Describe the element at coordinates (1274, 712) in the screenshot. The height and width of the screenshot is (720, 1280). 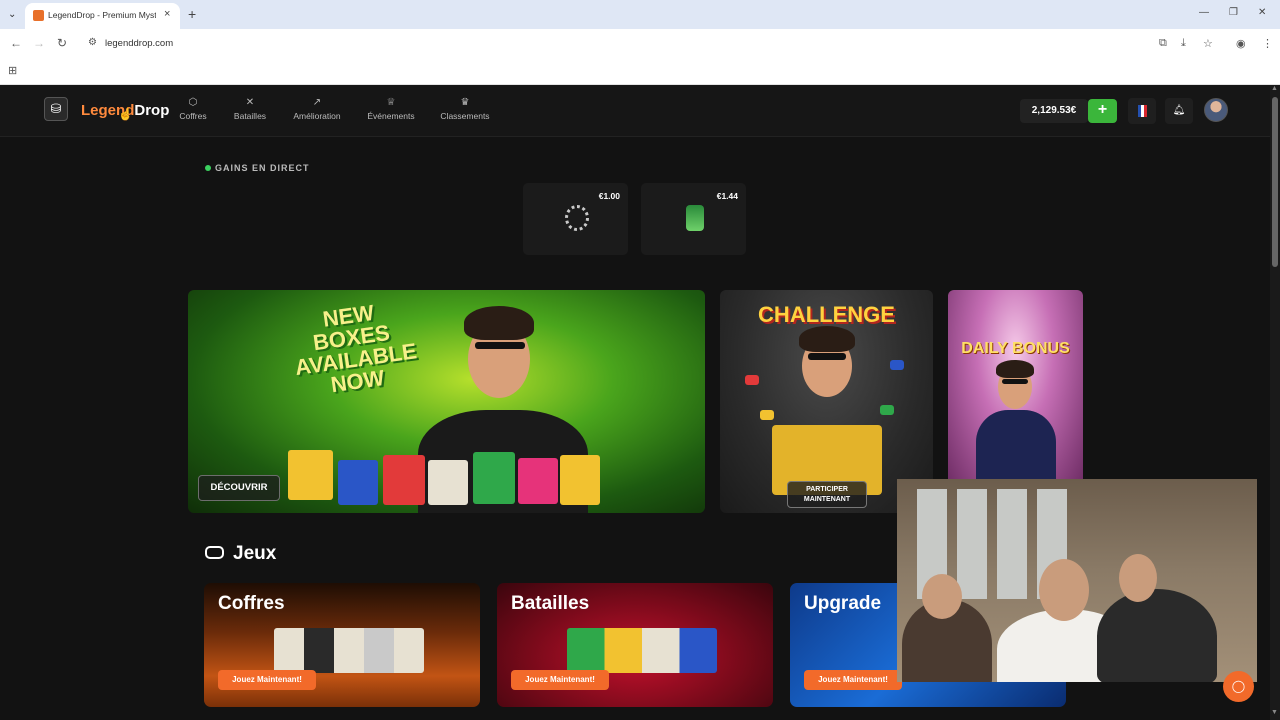
I see `scroll-down-icon: ▼` at that location.